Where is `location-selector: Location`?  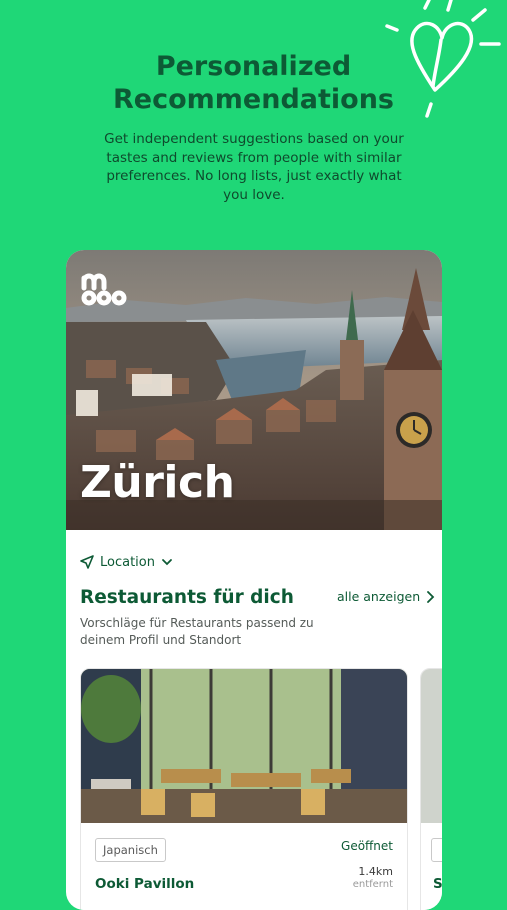
location-selector: Location is located at coordinates (126, 562).